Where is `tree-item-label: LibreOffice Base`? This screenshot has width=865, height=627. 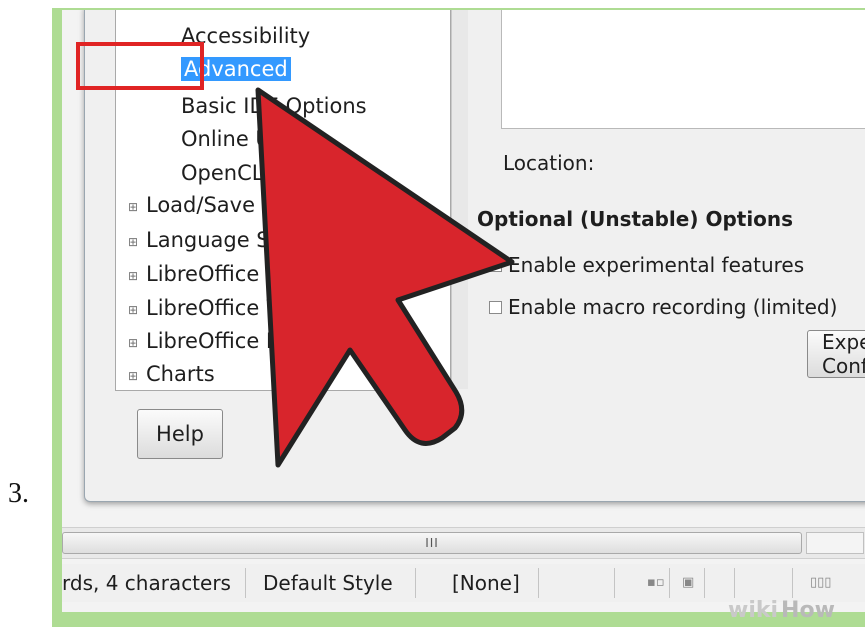 tree-item-label: LibreOffice Base is located at coordinates (232, 341).